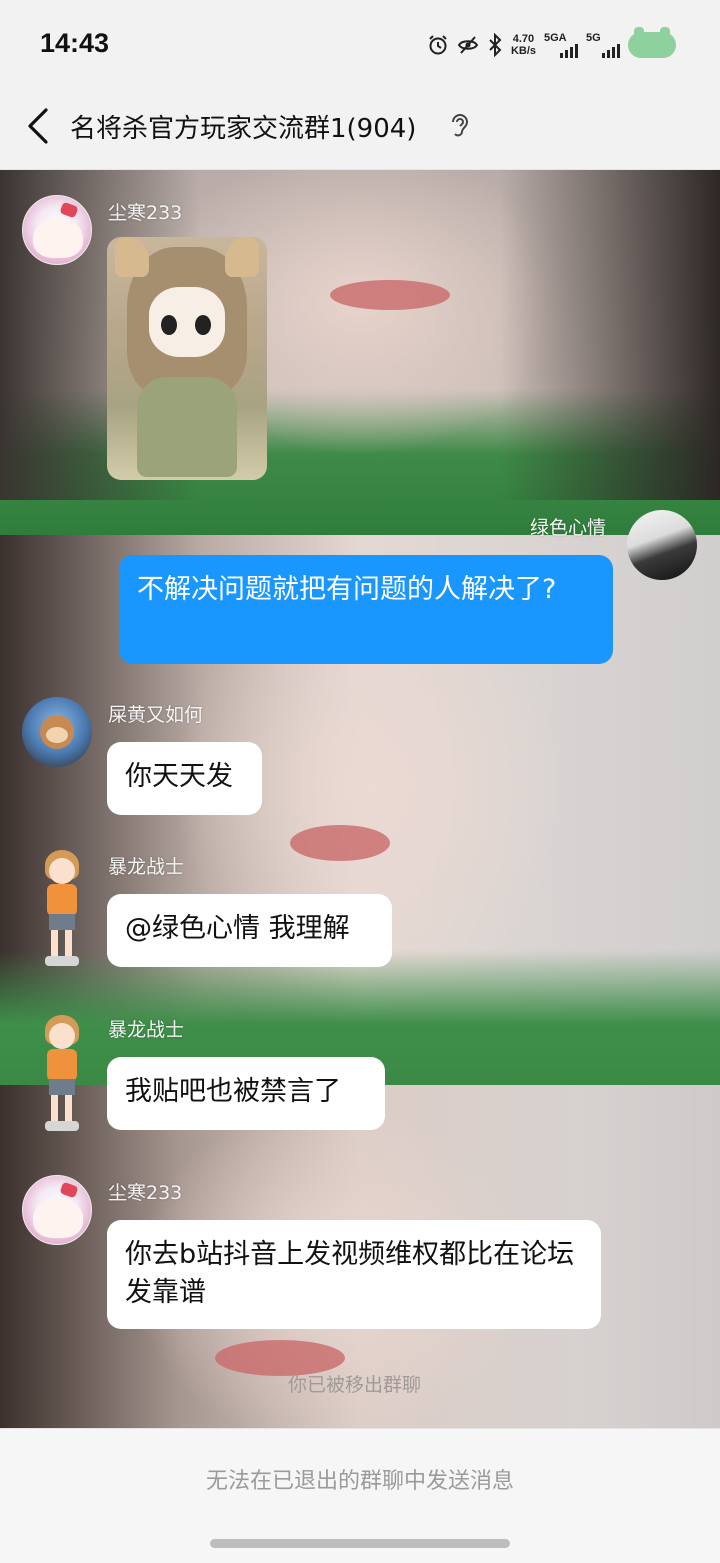 The image size is (720, 1563). I want to click on battery-icon, so click(652, 42).